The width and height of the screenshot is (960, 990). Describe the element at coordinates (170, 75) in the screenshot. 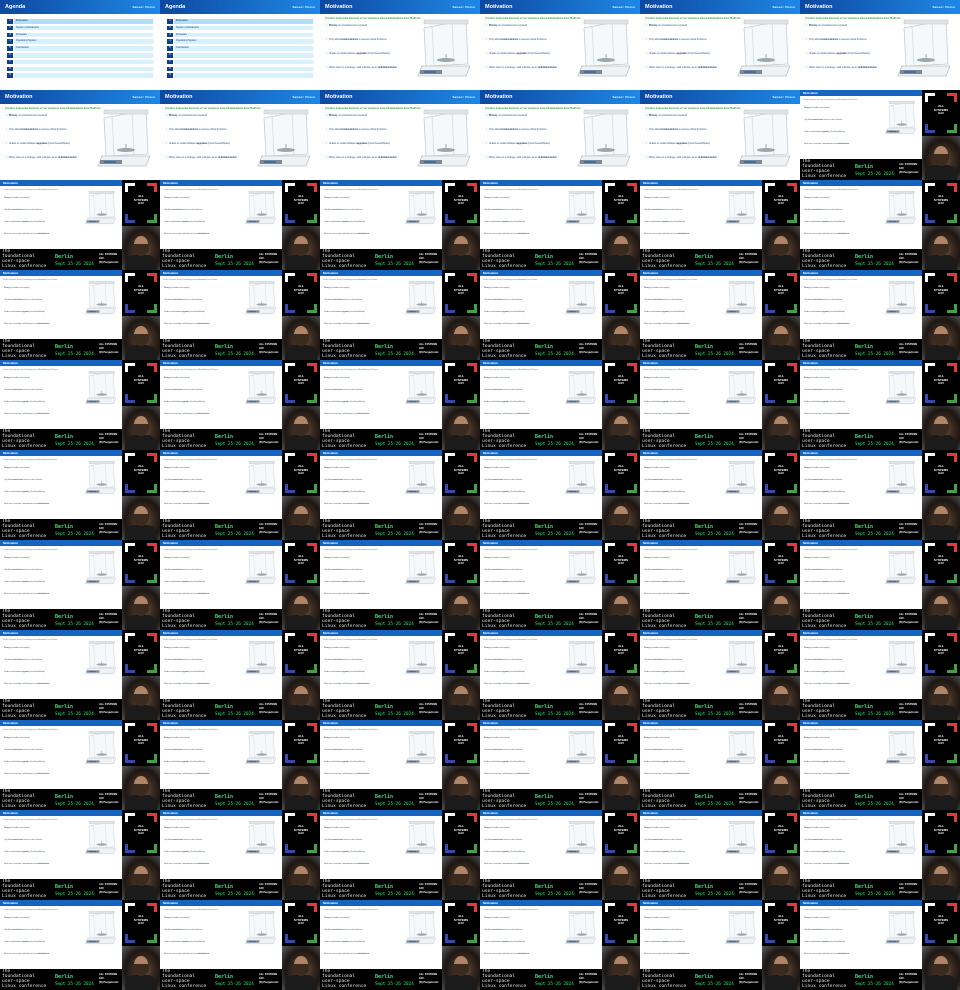

I see `agenda-number: 9` at that location.